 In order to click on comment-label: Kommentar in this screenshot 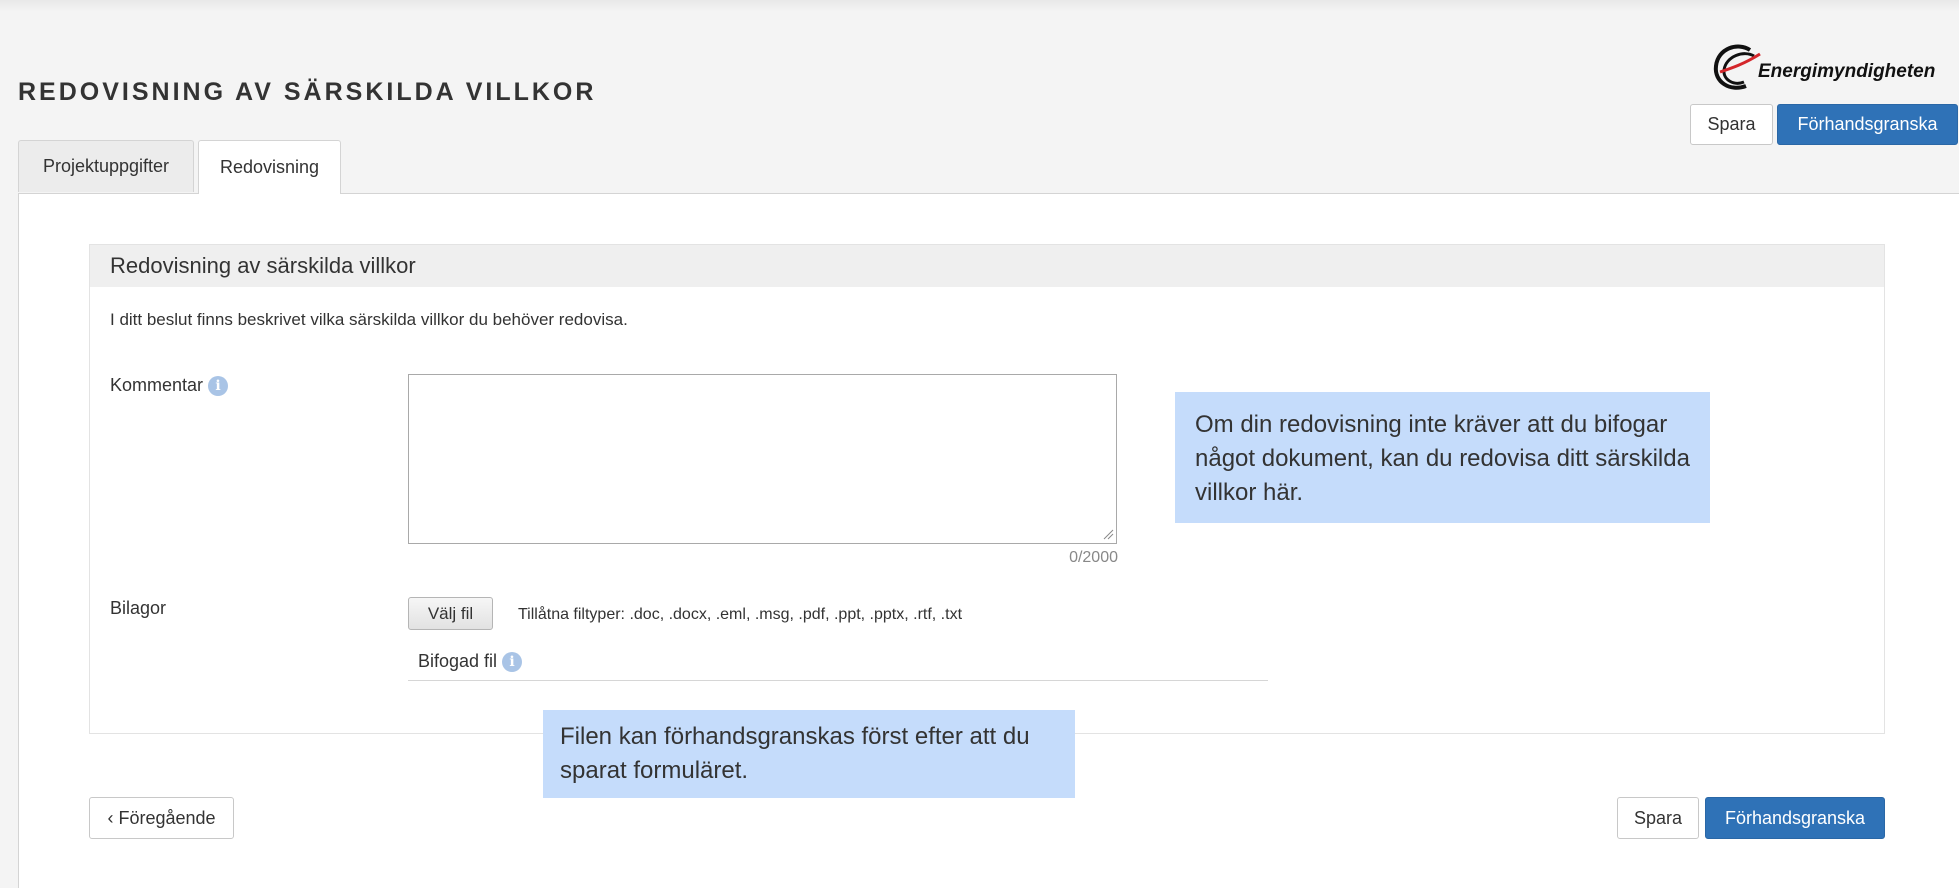, I will do `click(157, 385)`.